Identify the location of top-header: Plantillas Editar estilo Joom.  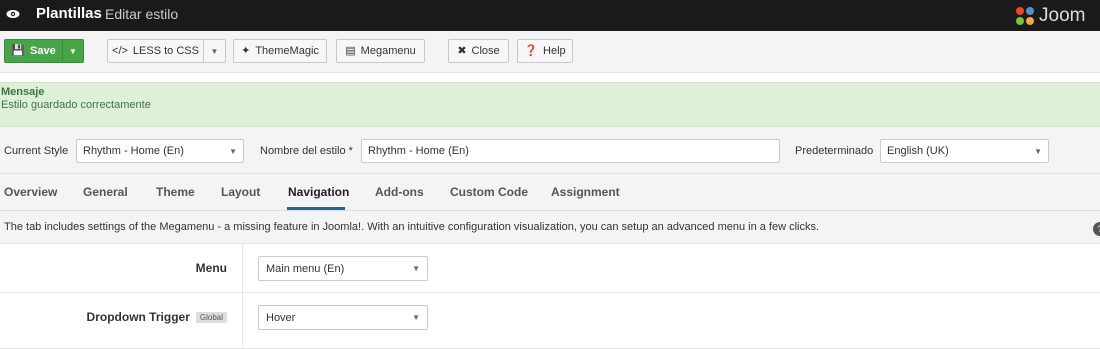
(550, 15).